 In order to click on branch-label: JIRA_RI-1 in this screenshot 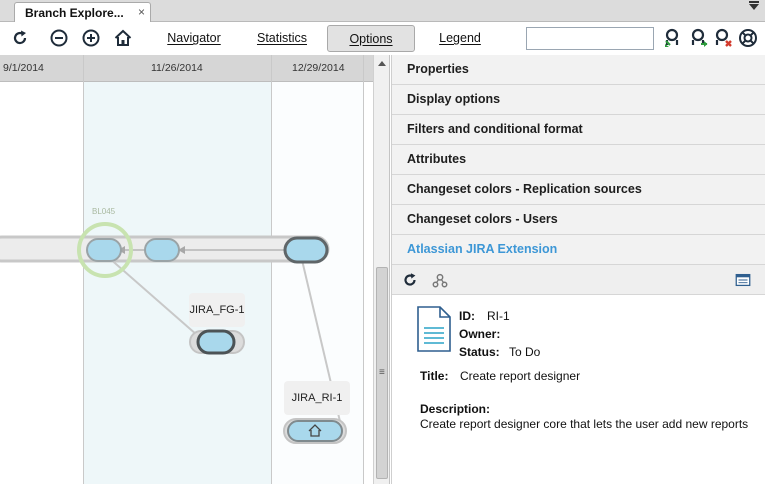, I will do `click(317, 398)`.